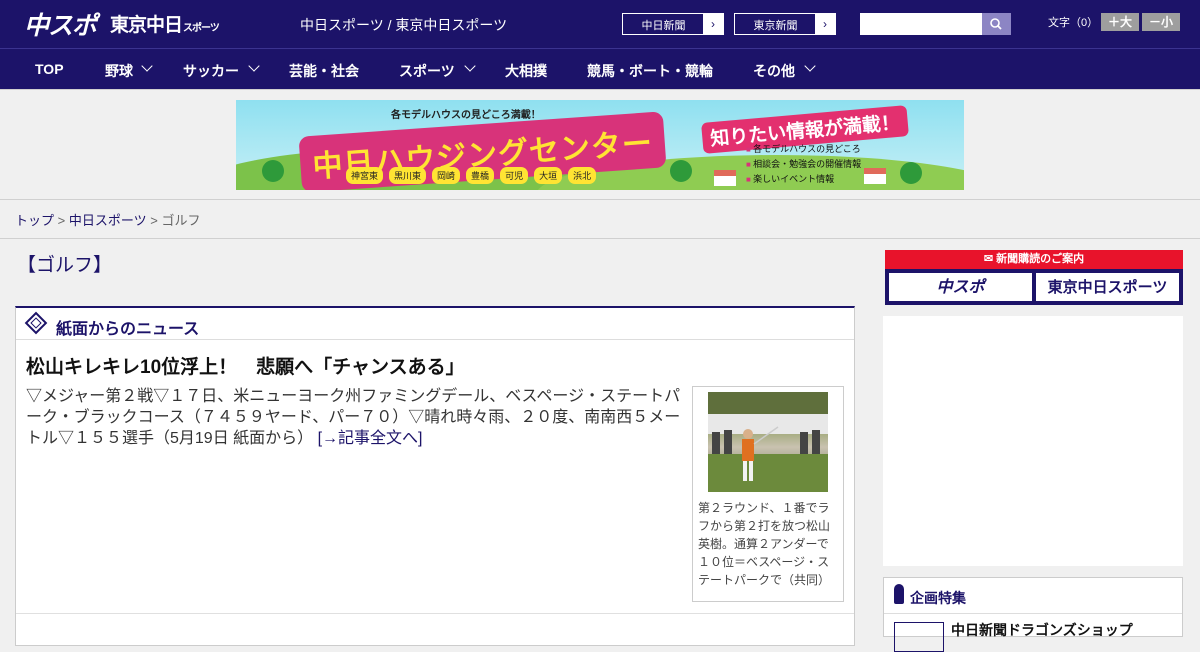 The width and height of the screenshot is (1200, 652). What do you see at coordinates (774, 71) in the screenshot?
I see `nav-item-other: その他` at bounding box center [774, 71].